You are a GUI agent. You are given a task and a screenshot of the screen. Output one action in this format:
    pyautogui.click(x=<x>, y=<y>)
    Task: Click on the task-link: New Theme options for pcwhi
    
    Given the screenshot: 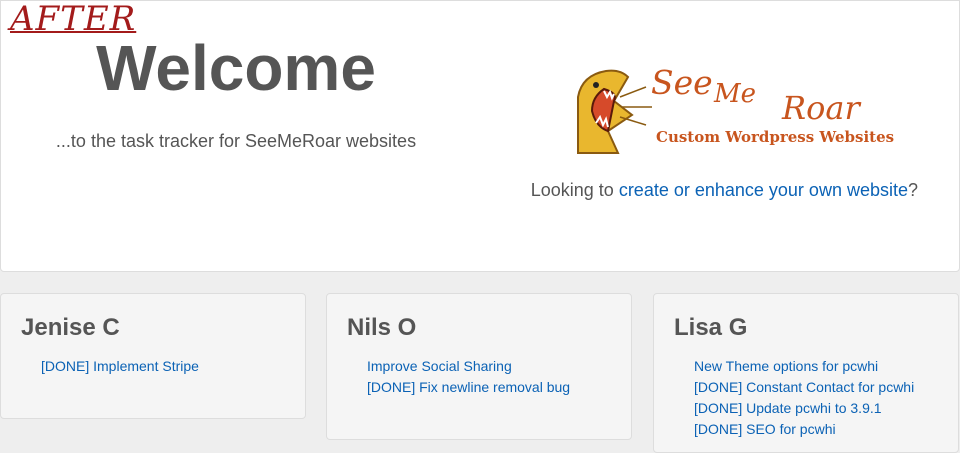 What is the action you would take?
    pyautogui.click(x=786, y=366)
    